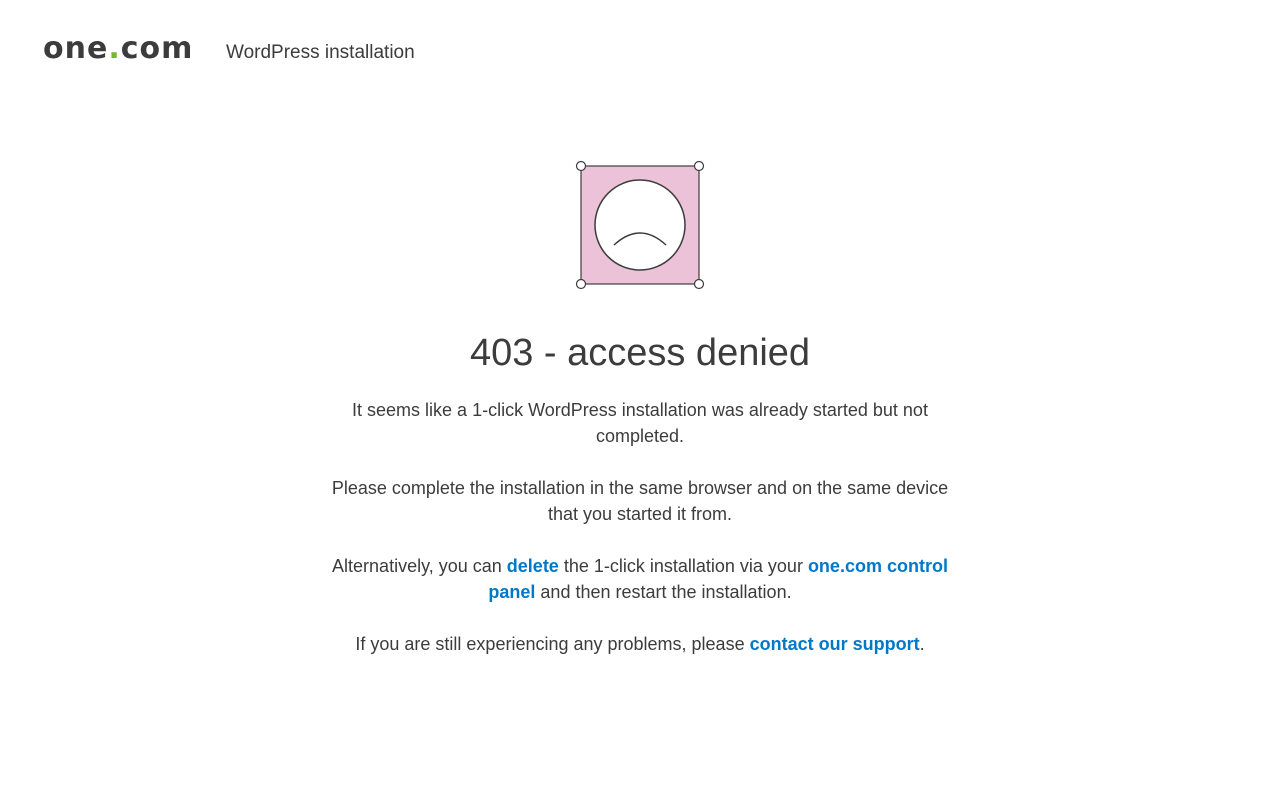  I want to click on header-title: WordPress installation, so click(320, 52).